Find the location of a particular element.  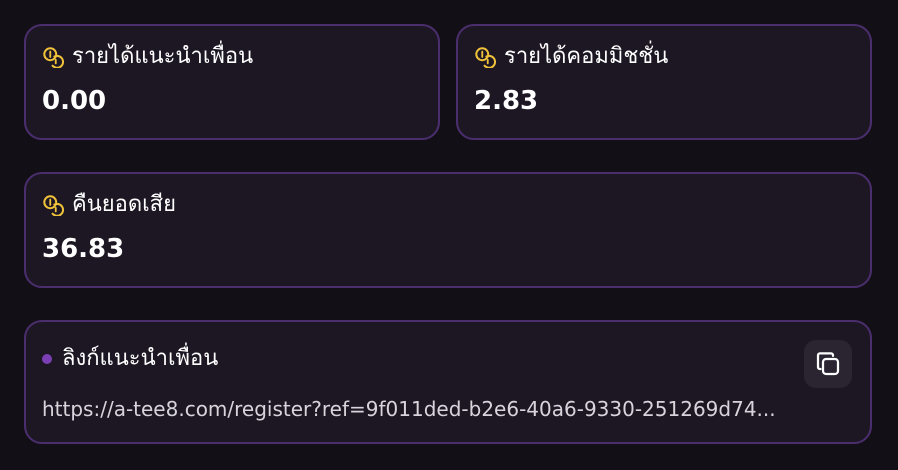

cashback-header: คืนยอดเสีย is located at coordinates (109, 205).